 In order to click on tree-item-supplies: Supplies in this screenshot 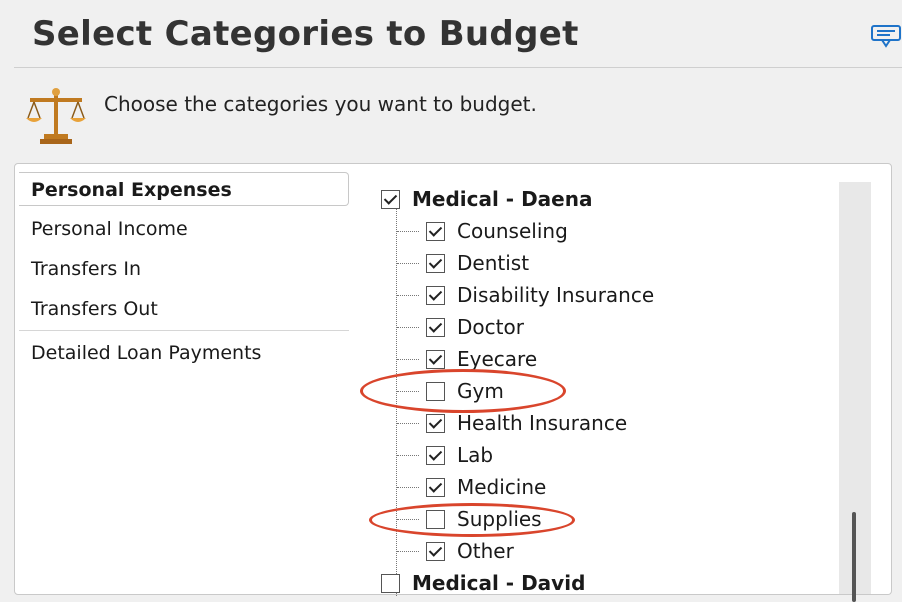, I will do `click(484, 519)`.